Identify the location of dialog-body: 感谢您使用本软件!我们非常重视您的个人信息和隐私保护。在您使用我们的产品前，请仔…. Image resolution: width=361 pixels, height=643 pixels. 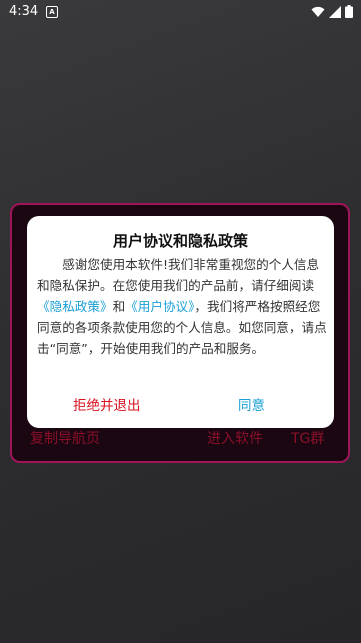
(182, 306).